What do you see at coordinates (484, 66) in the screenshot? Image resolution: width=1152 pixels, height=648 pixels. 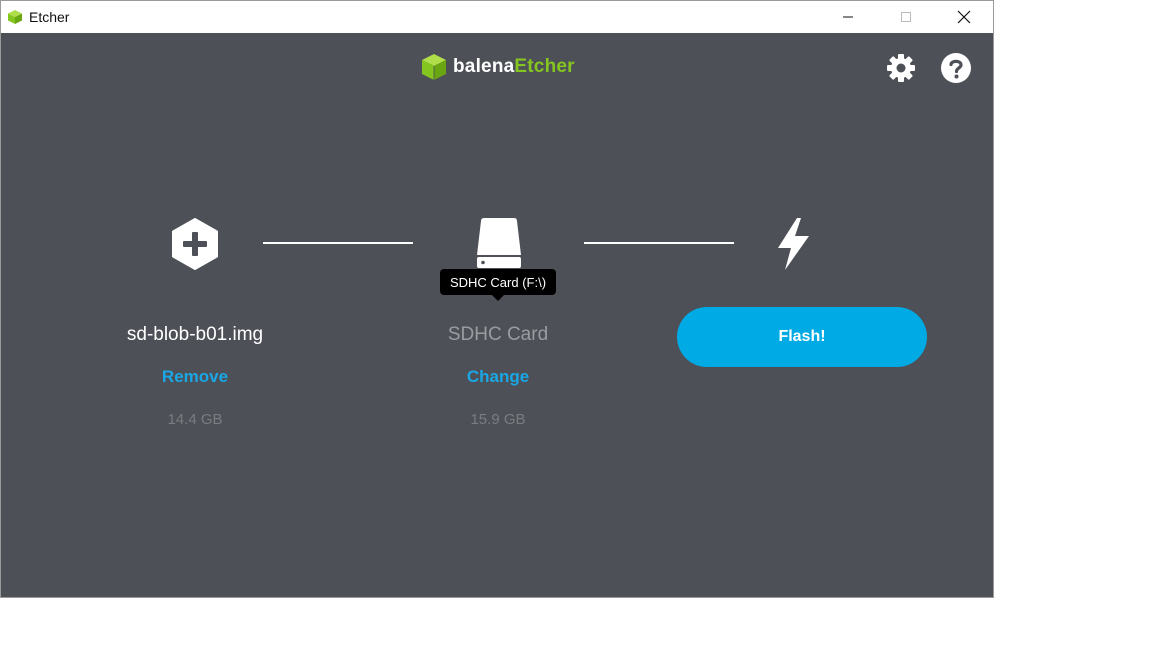 I see `brand-prefix: balena` at bounding box center [484, 66].